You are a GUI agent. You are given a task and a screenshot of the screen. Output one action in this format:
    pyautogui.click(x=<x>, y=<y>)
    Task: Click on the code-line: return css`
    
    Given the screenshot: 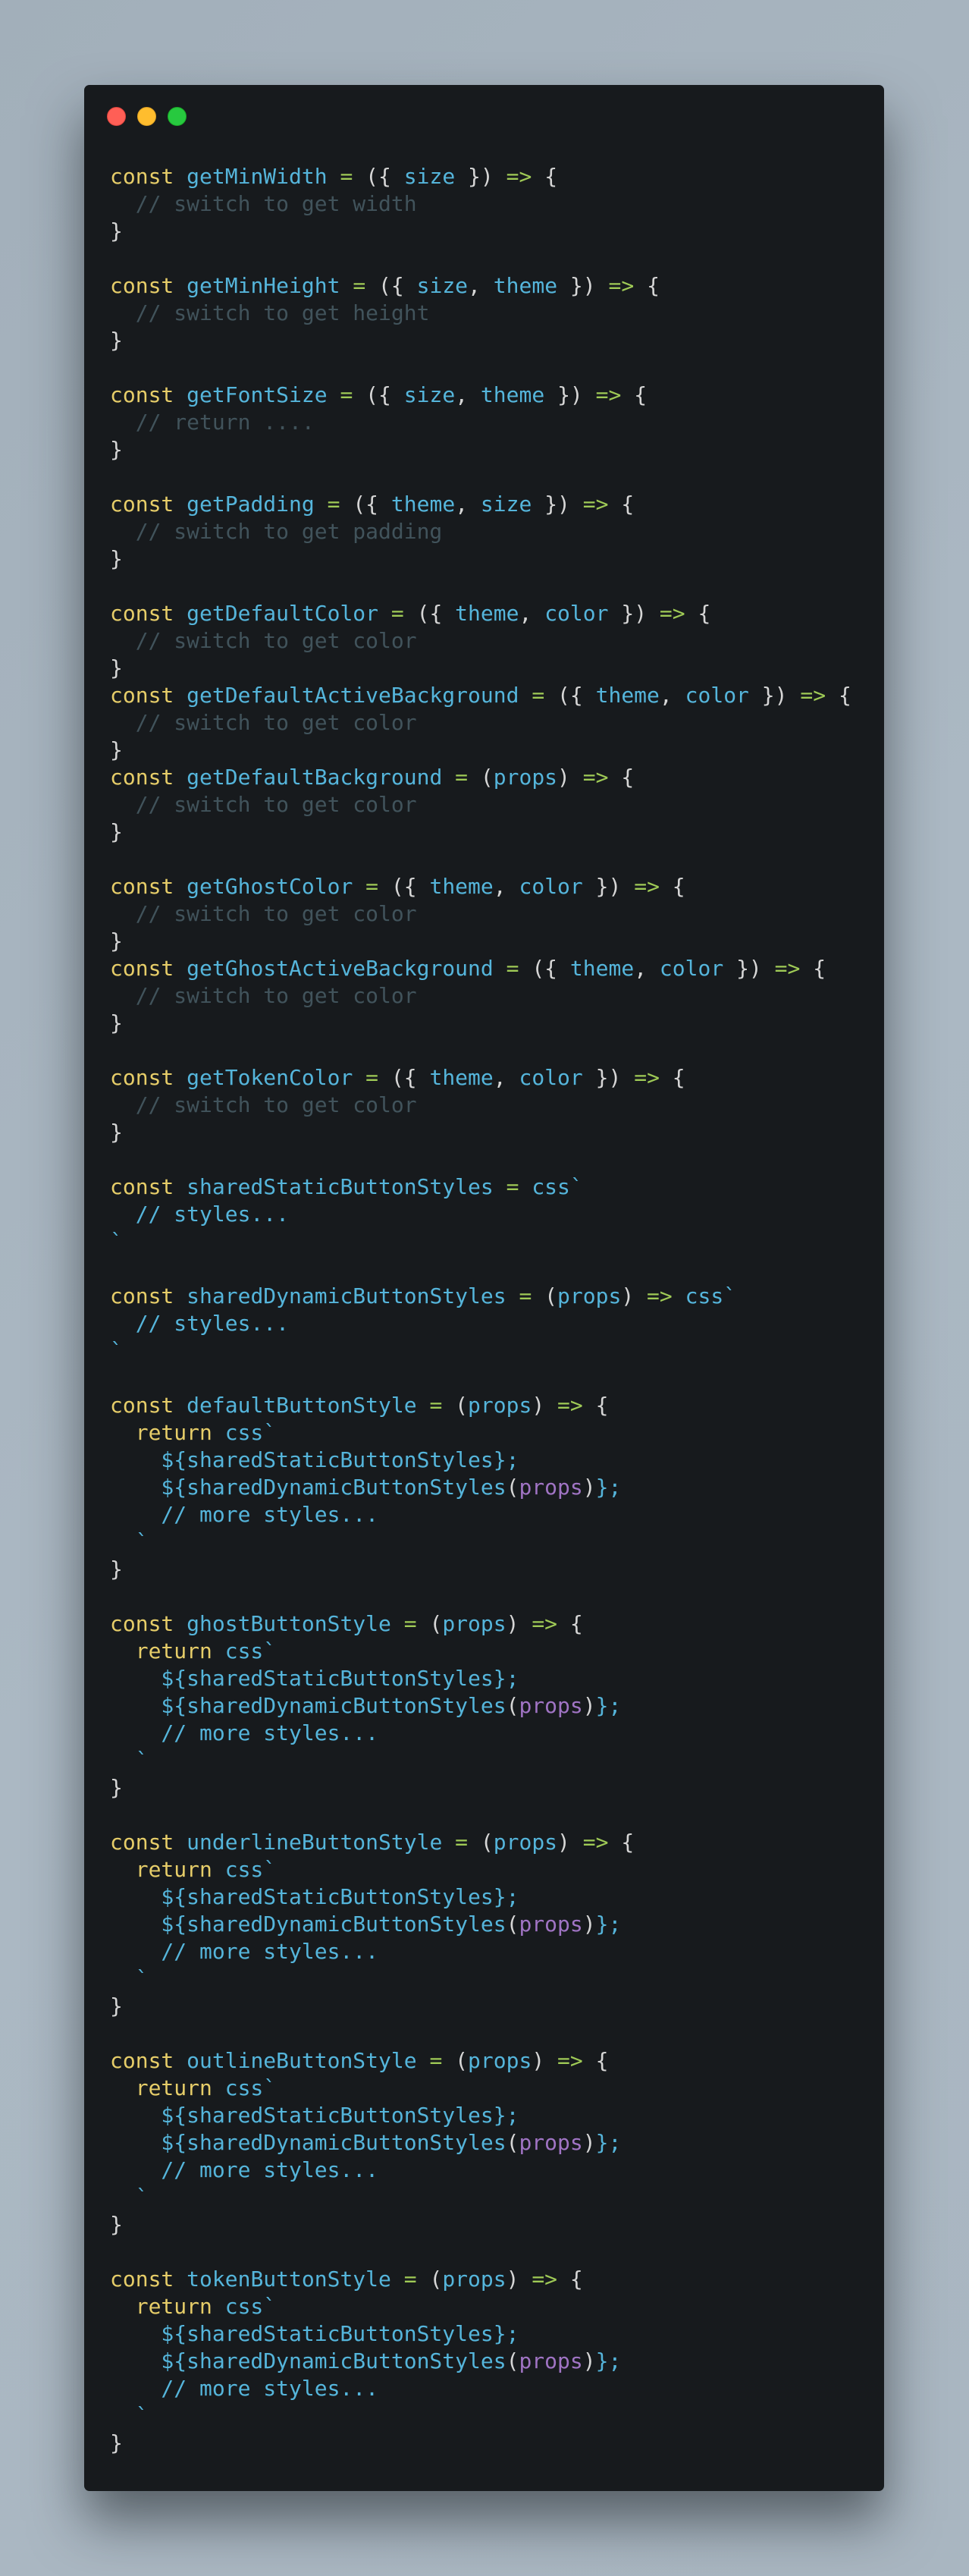 What is the action you would take?
    pyautogui.click(x=480, y=2306)
    